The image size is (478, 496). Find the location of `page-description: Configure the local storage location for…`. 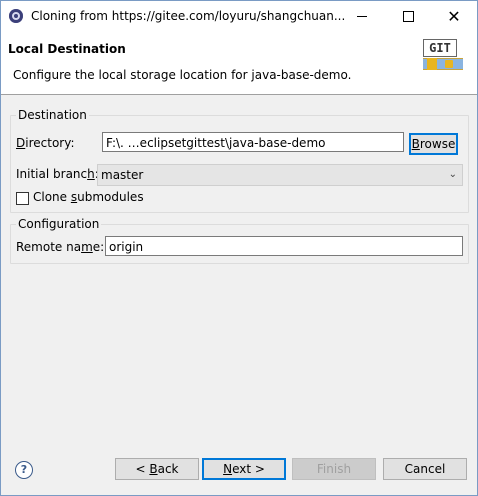

page-description: Configure the local storage location for… is located at coordinates (182, 75).